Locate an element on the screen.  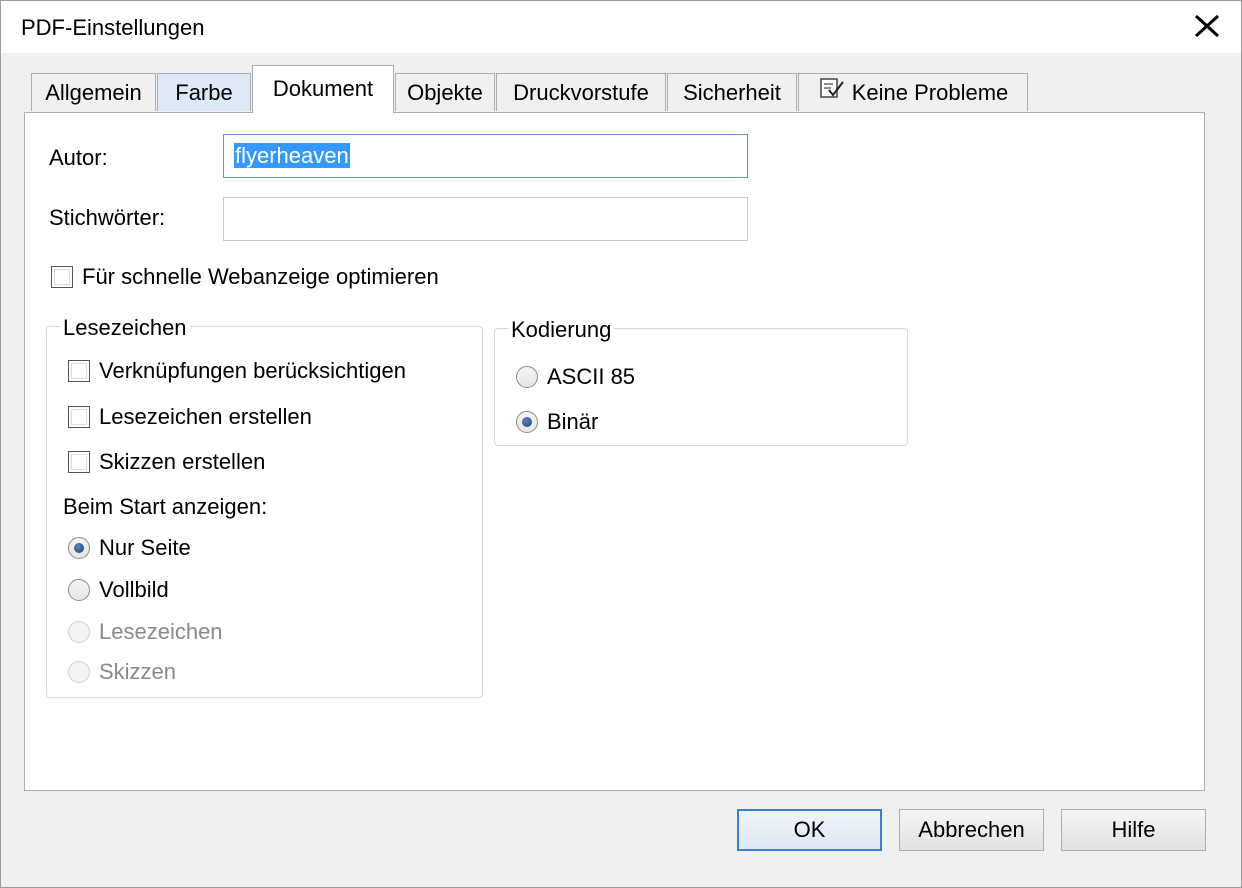
tab-sicherheit: Sicherheit is located at coordinates (732, 92).